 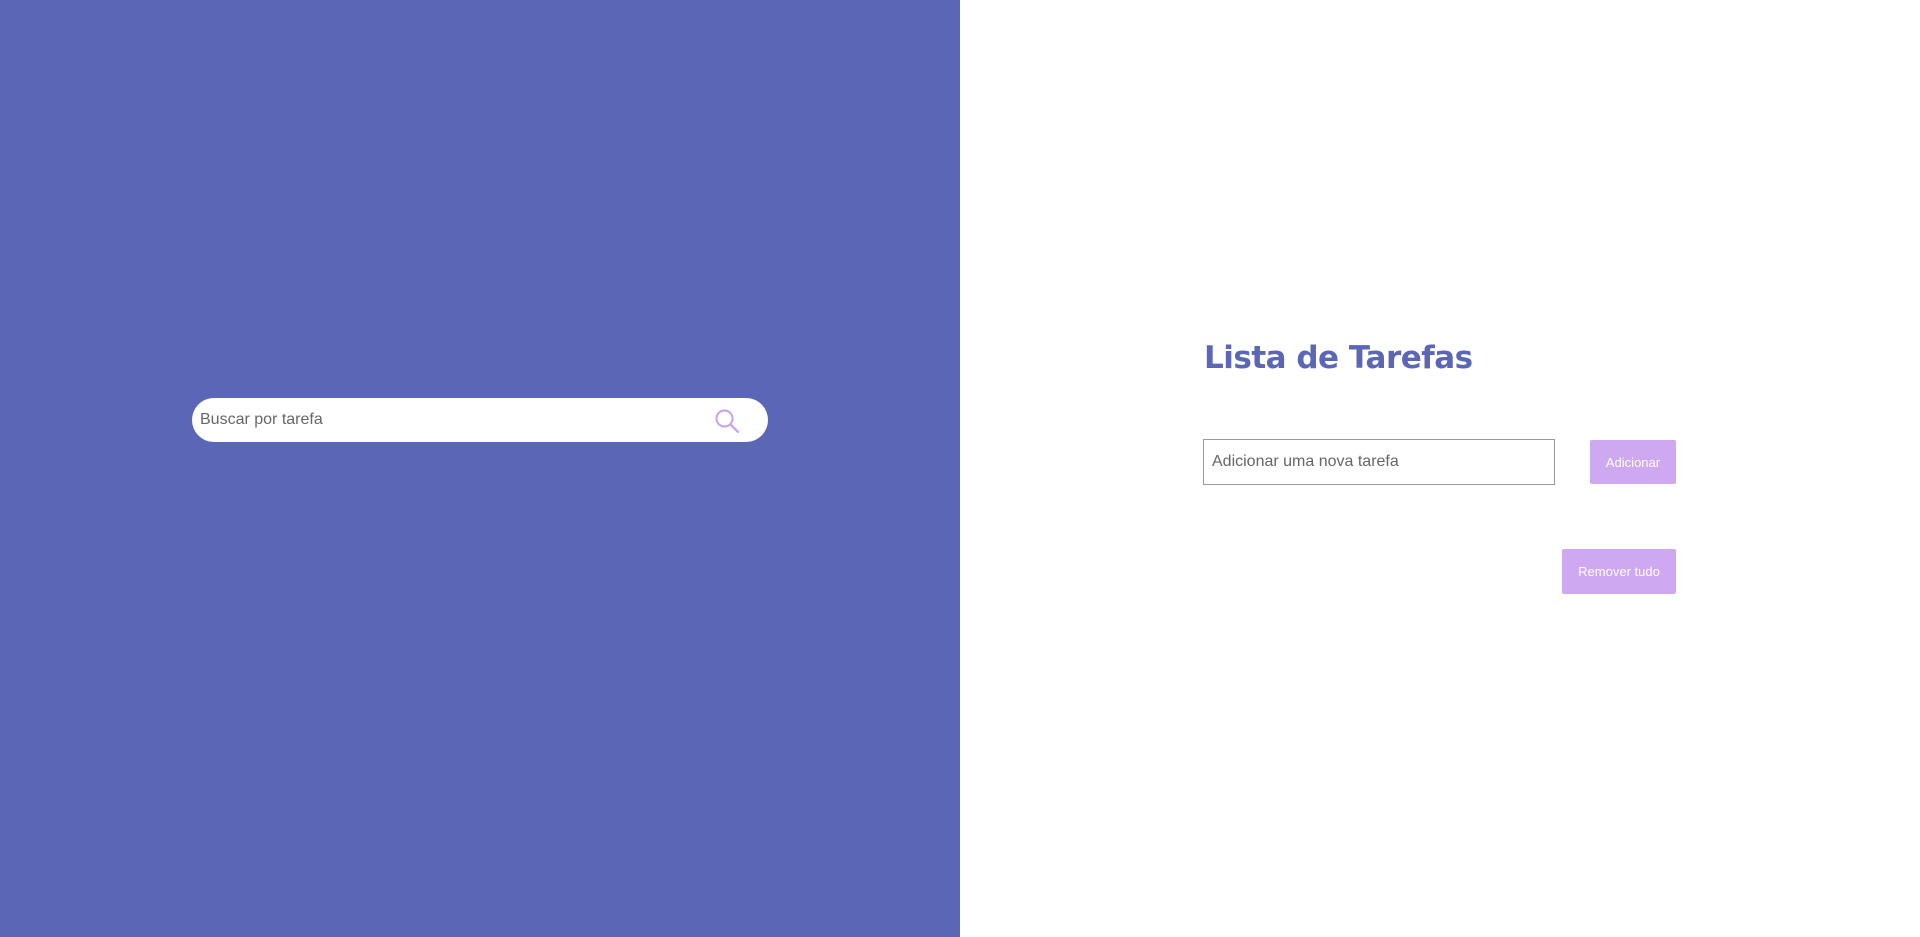 I want to click on remove-all-button: Remover tudo, so click(x=1619, y=571).